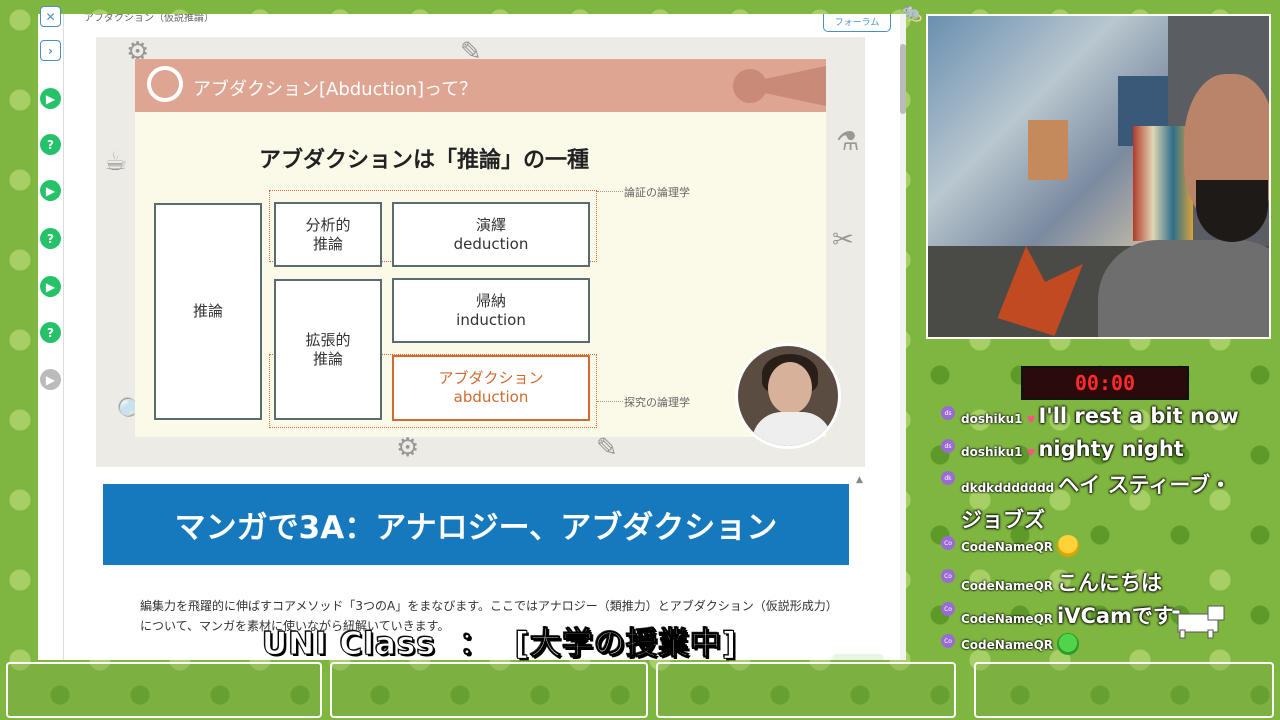  I want to click on rat-sprite-icon: 🐀, so click(911, 12).